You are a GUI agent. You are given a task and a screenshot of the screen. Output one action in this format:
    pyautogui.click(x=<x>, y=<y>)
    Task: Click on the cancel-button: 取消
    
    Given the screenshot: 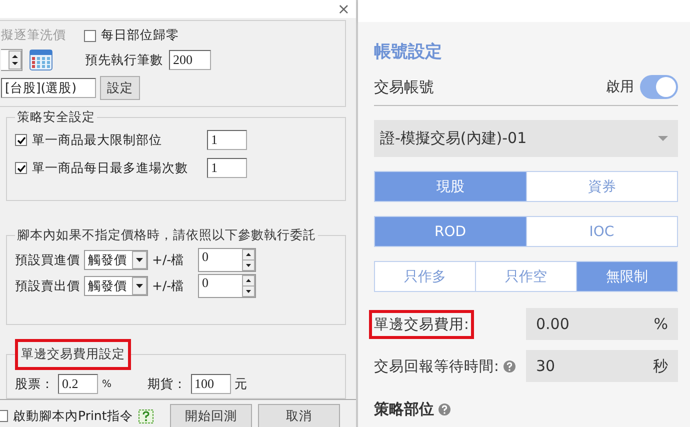 What is the action you would take?
    pyautogui.click(x=299, y=415)
    